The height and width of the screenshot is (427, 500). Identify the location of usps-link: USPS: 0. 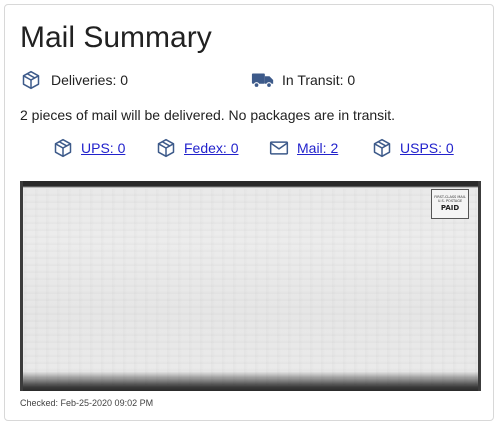
(427, 148).